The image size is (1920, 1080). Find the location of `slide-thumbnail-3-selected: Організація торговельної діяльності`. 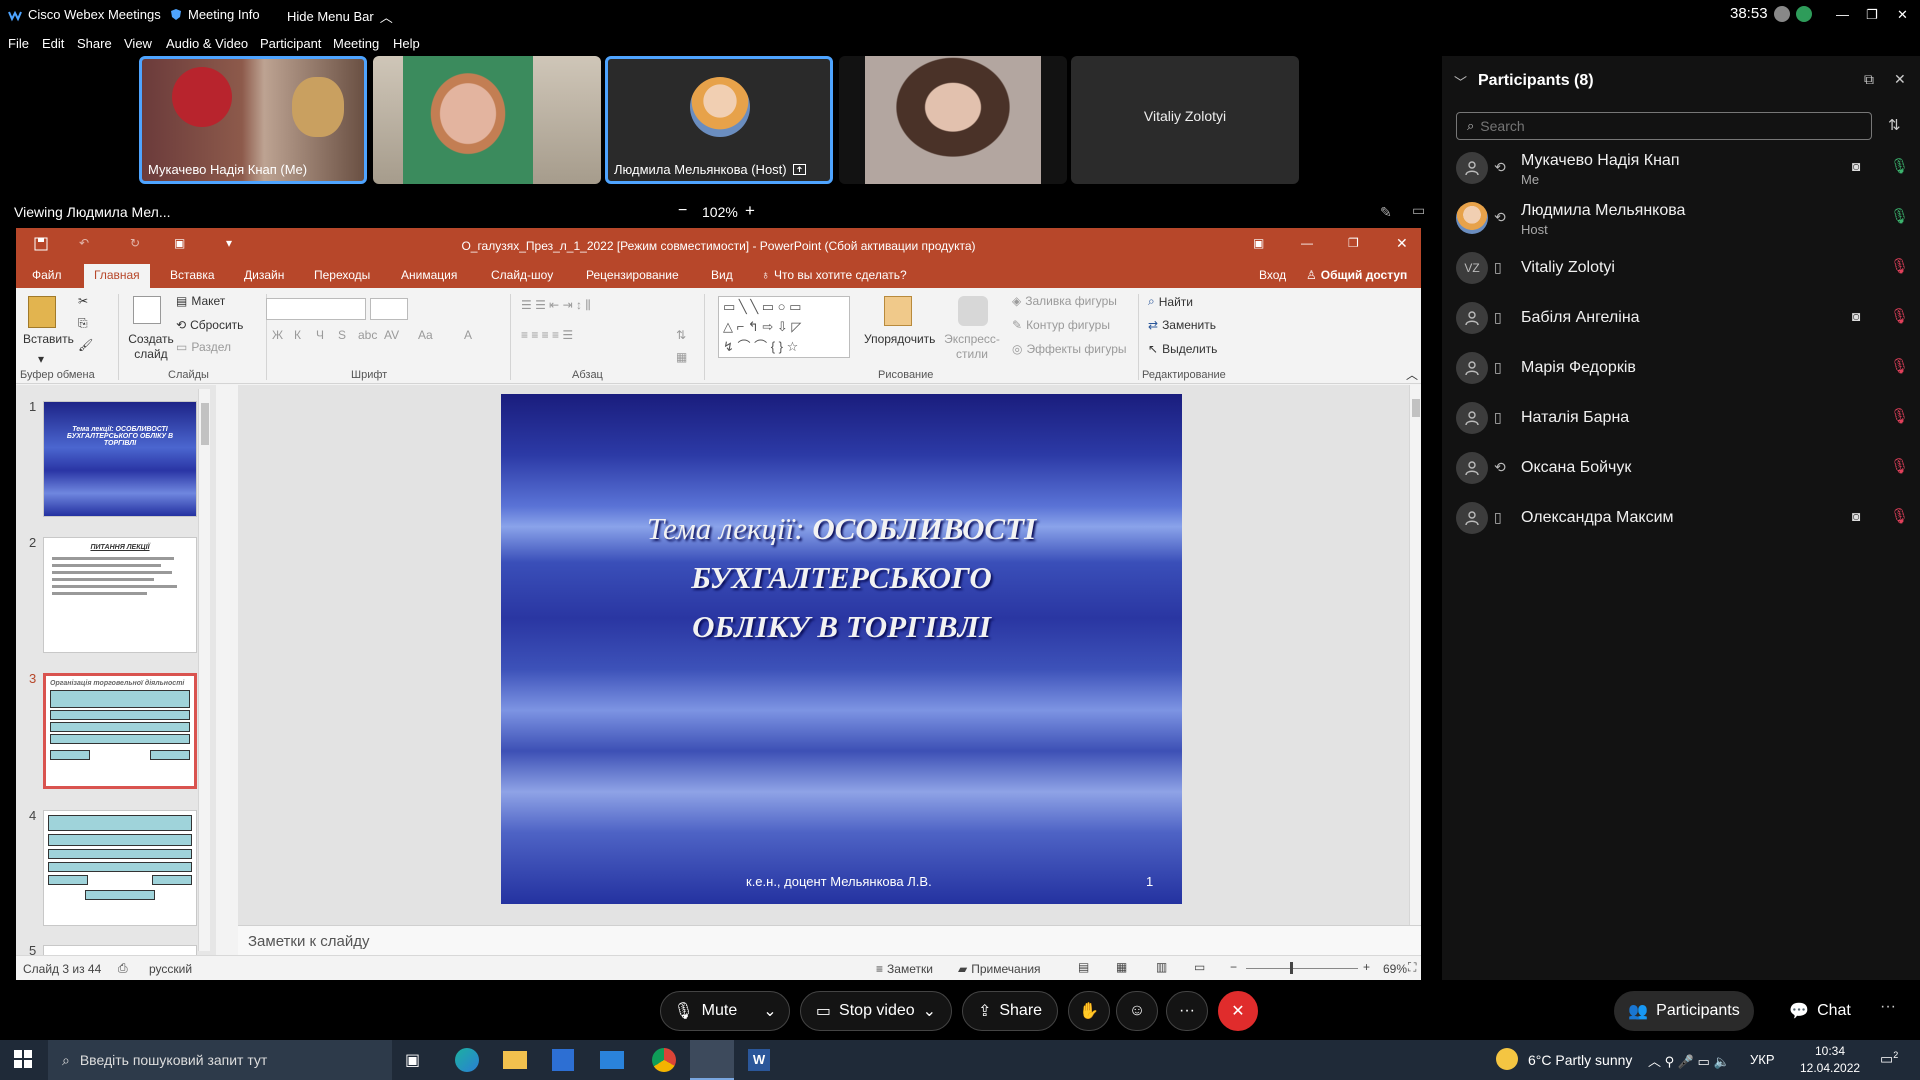

slide-thumbnail-3-selected: Організація торговельної діяльності is located at coordinates (120, 731).